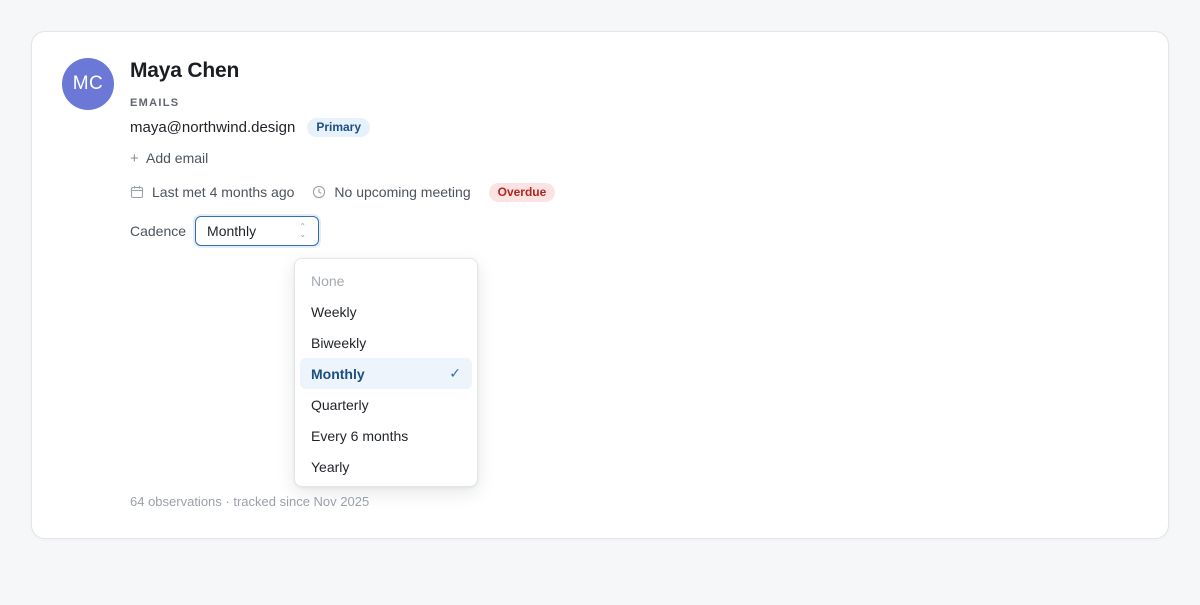  I want to click on cadence-label: Cadence, so click(158, 231).